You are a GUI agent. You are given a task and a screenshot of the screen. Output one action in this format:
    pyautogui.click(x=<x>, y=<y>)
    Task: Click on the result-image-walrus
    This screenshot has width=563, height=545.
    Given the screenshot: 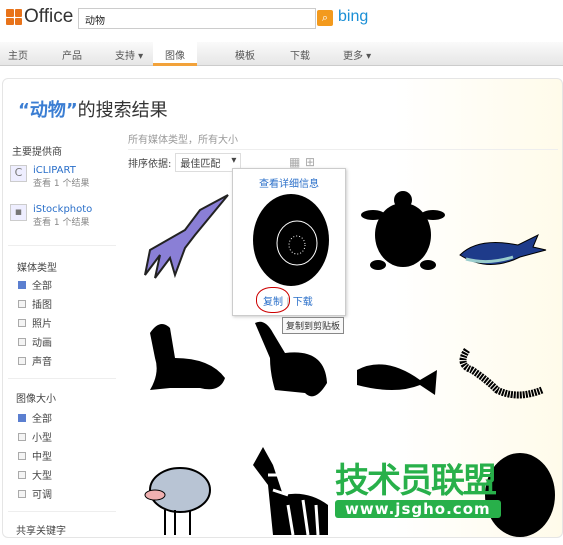 What is the action you would take?
    pyautogui.click(x=185, y=363)
    